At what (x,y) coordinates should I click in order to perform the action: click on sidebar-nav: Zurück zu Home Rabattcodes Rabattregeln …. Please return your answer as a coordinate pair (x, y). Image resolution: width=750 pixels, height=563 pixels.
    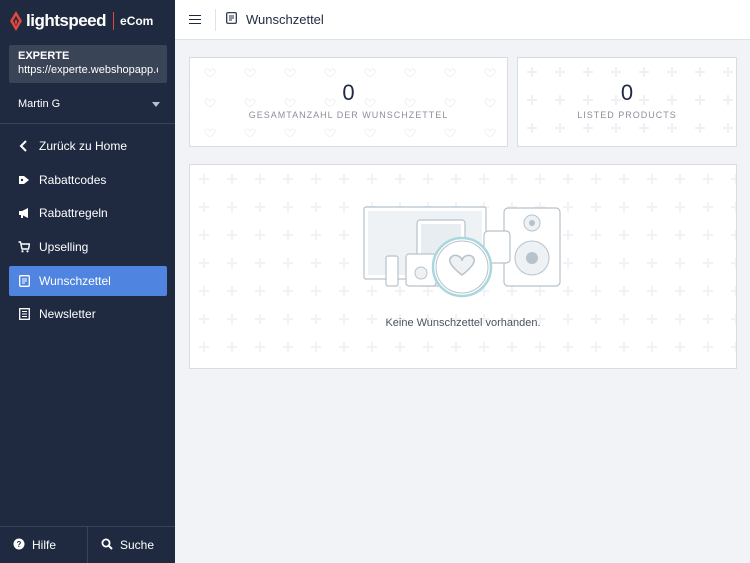
    Looking at the image, I should click on (88, 232).